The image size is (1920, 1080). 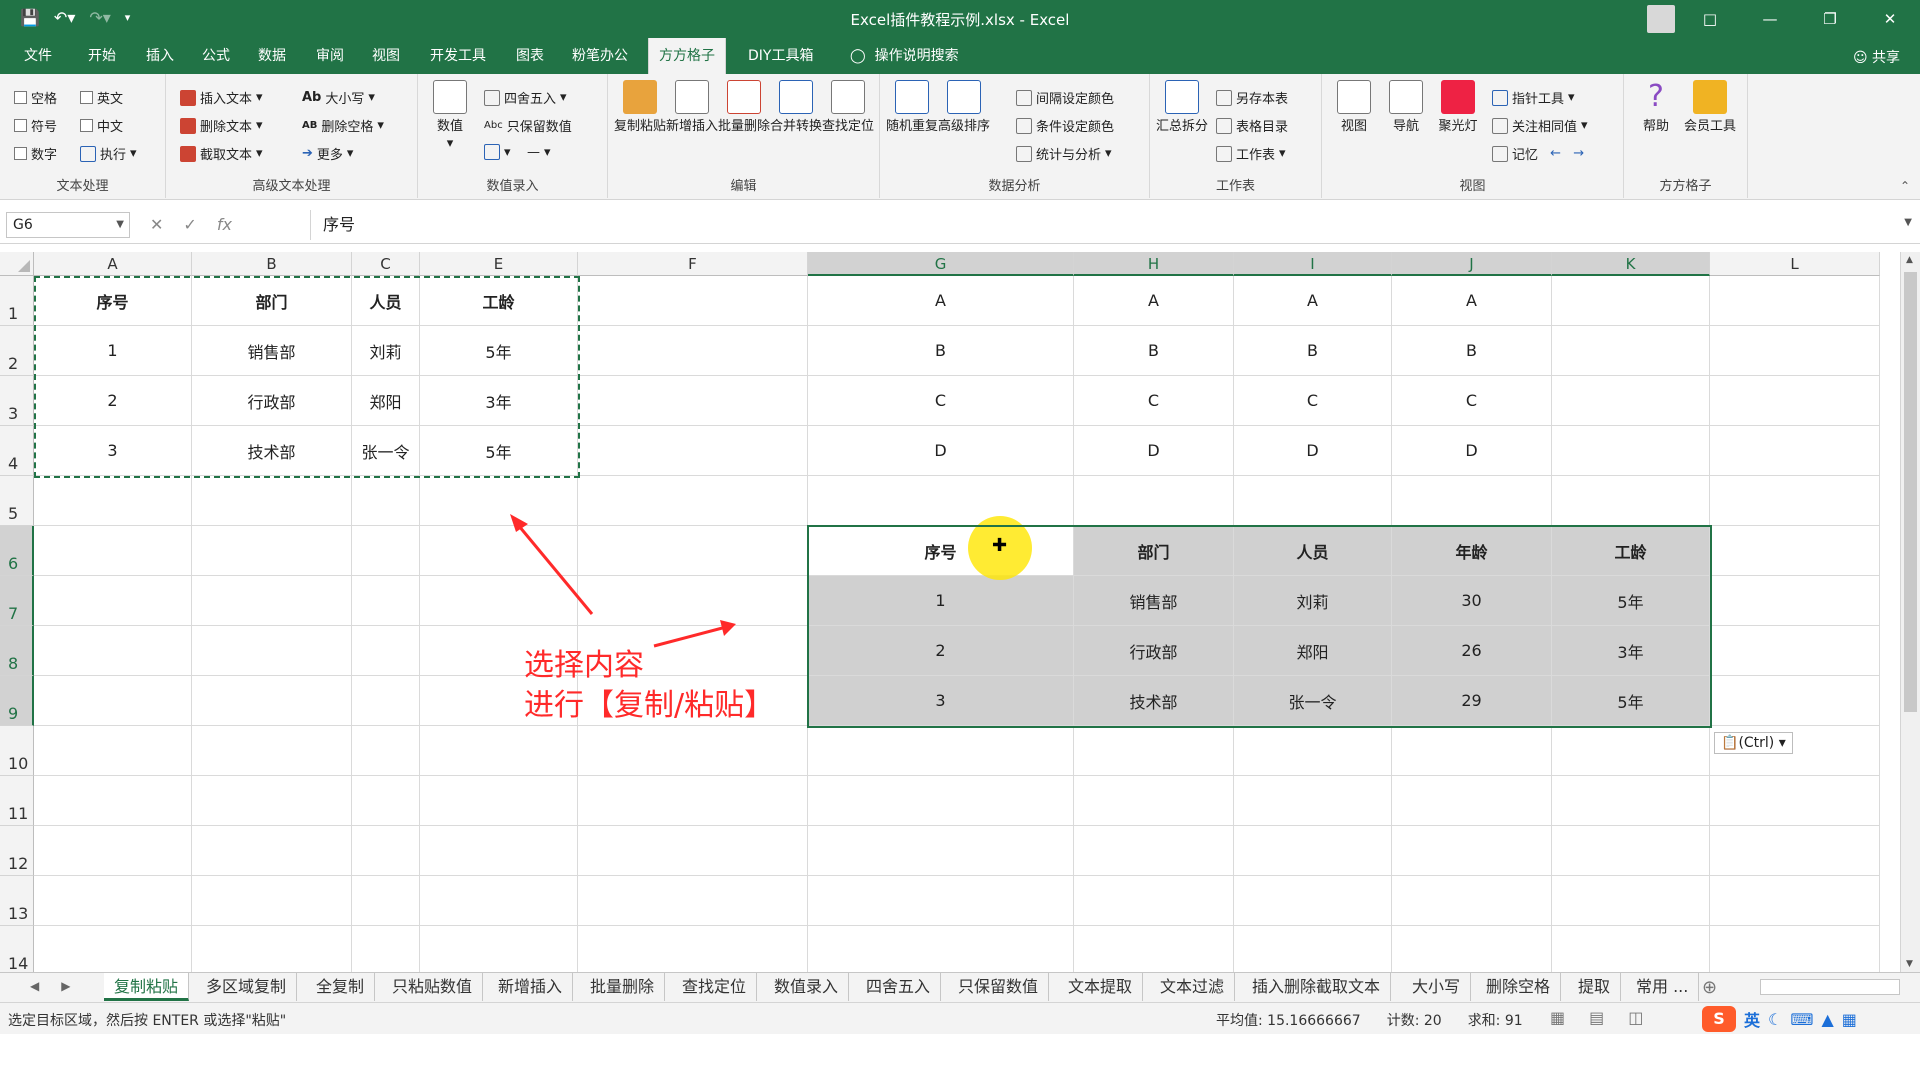 What do you see at coordinates (531, 987) in the screenshot?
I see `sheet-tab: 新增插入` at bounding box center [531, 987].